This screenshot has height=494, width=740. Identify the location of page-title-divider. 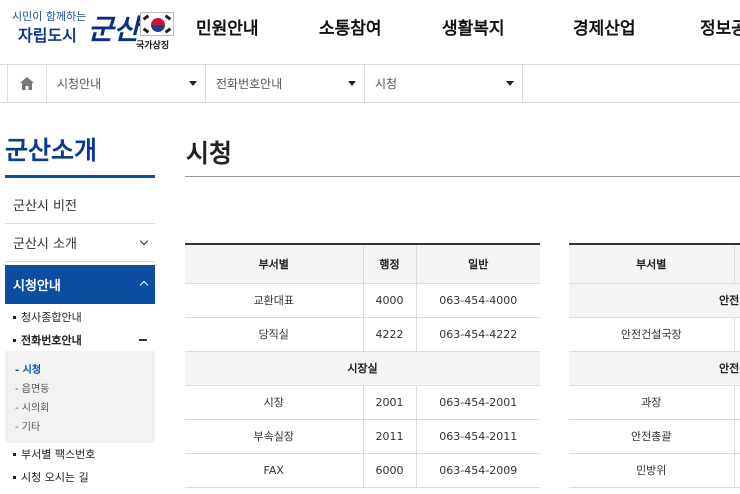
(462, 176).